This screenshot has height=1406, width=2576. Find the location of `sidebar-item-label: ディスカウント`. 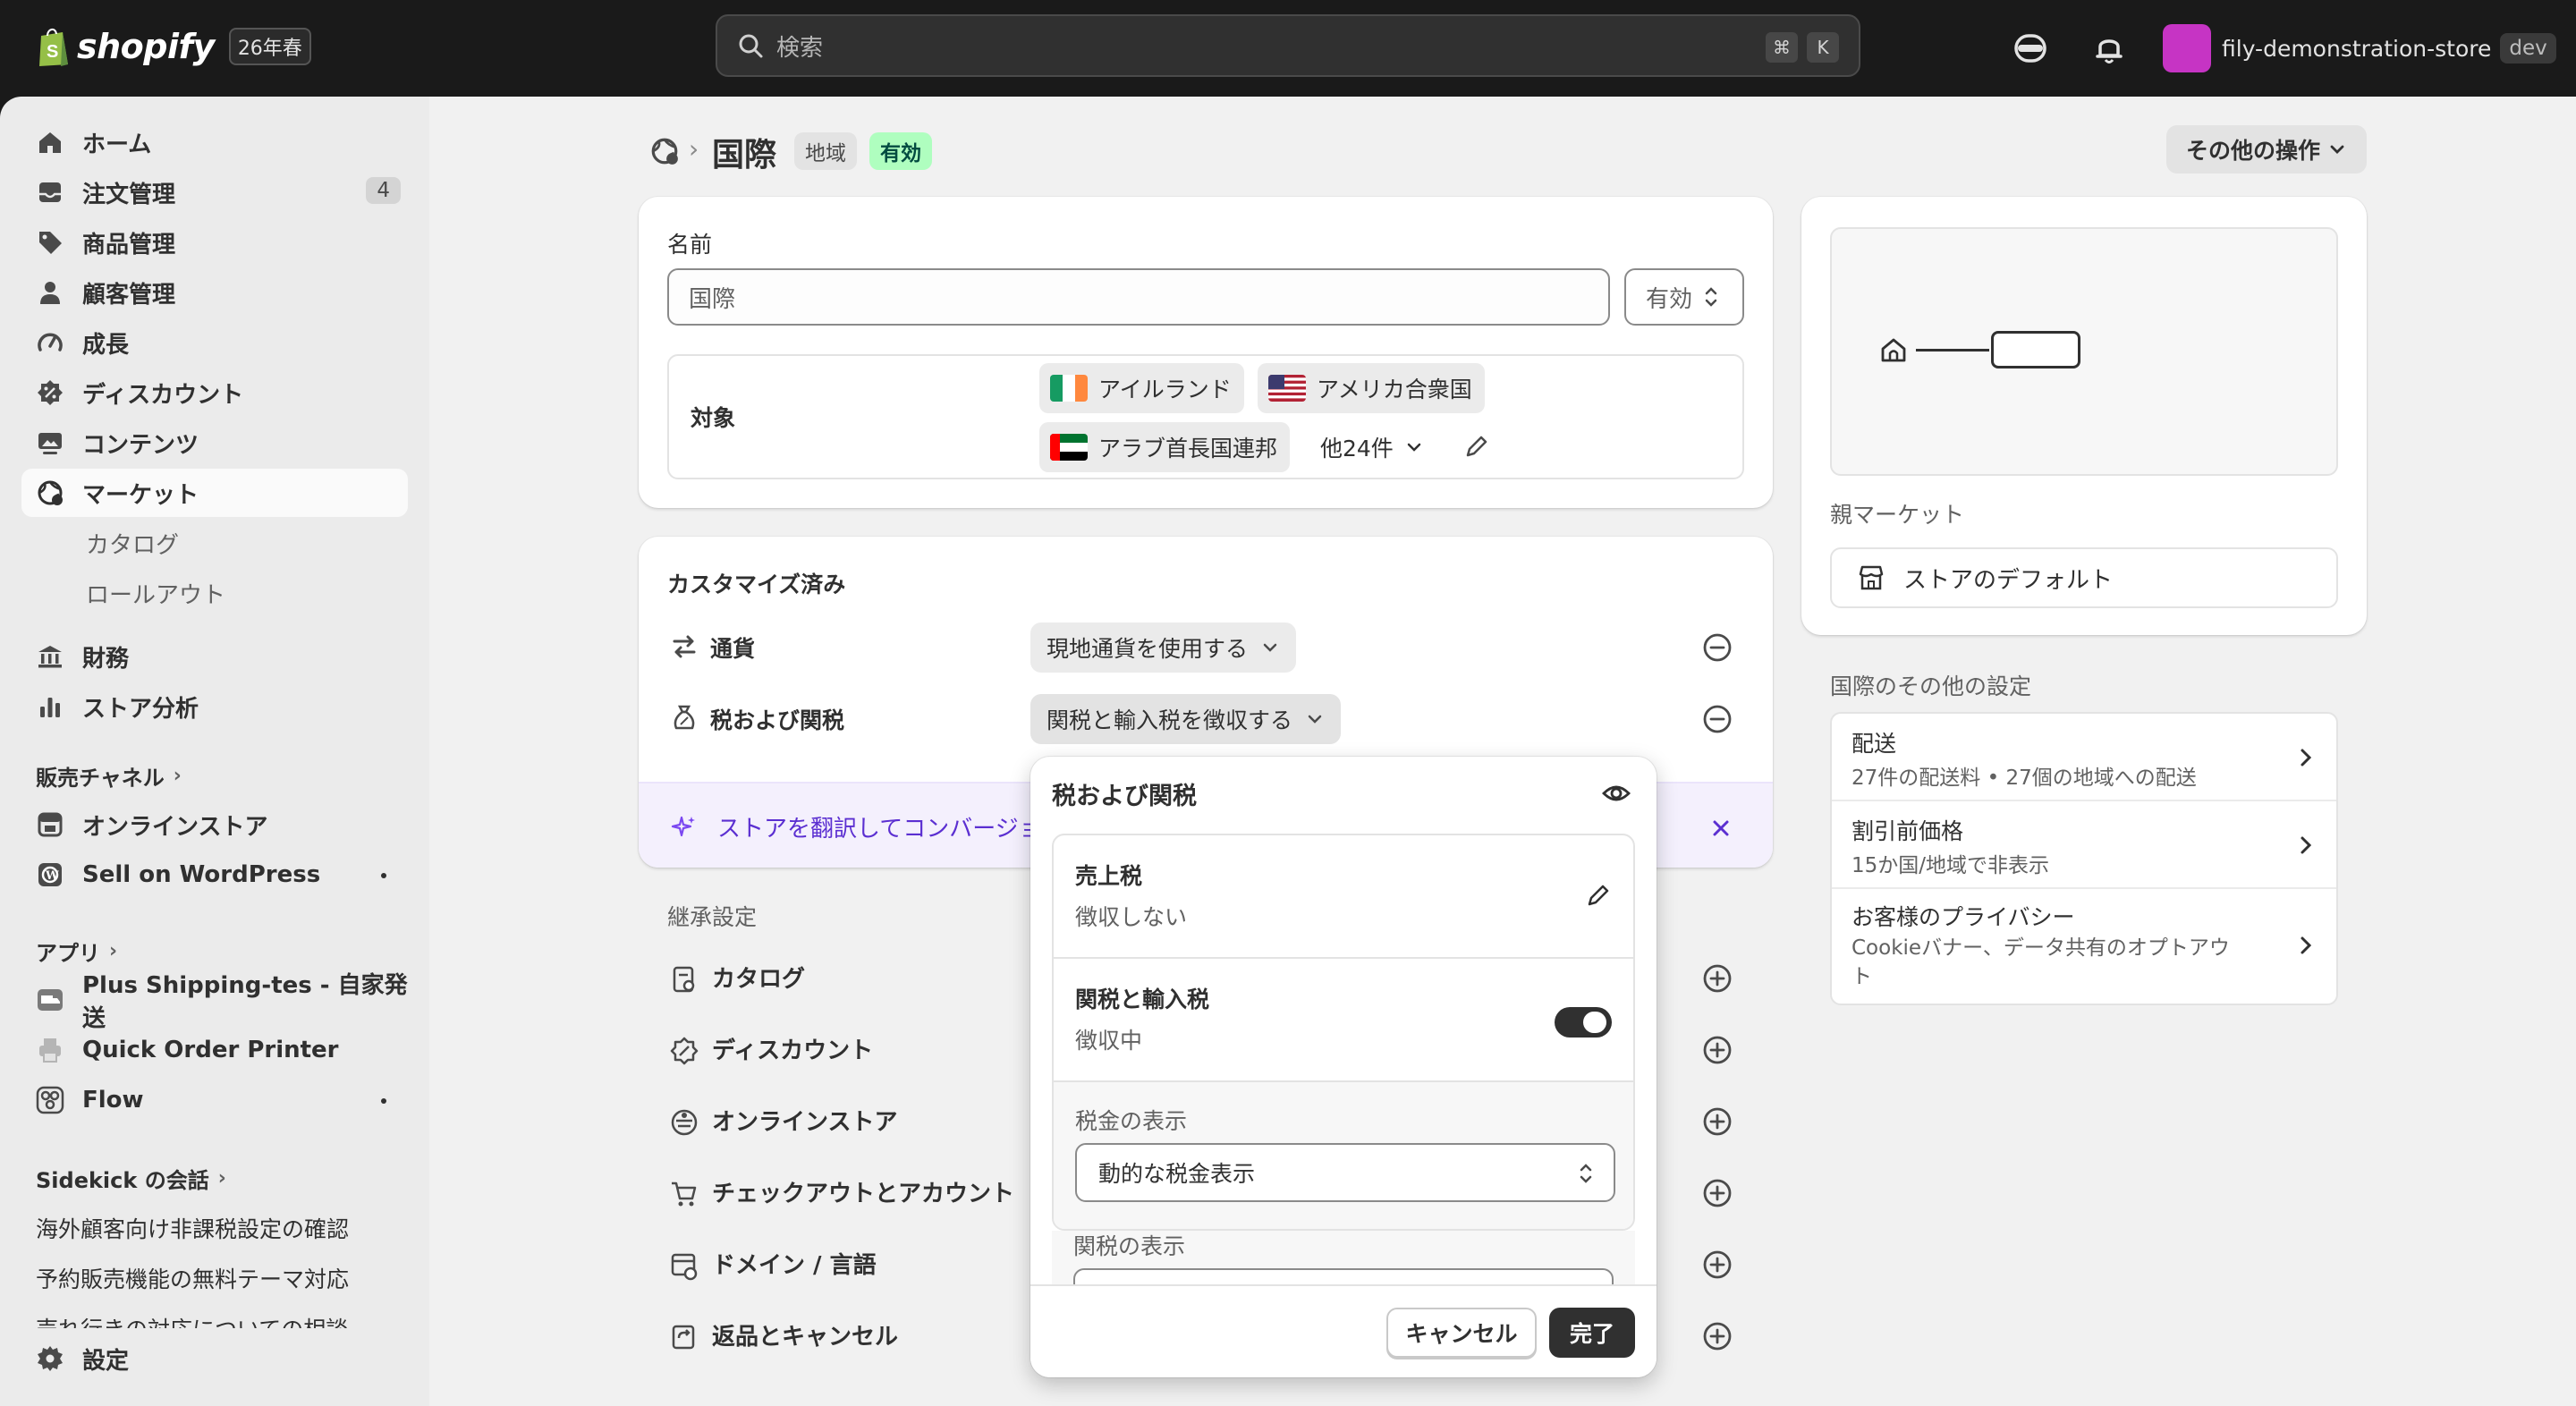

sidebar-item-label: ディスカウント is located at coordinates (163, 395).